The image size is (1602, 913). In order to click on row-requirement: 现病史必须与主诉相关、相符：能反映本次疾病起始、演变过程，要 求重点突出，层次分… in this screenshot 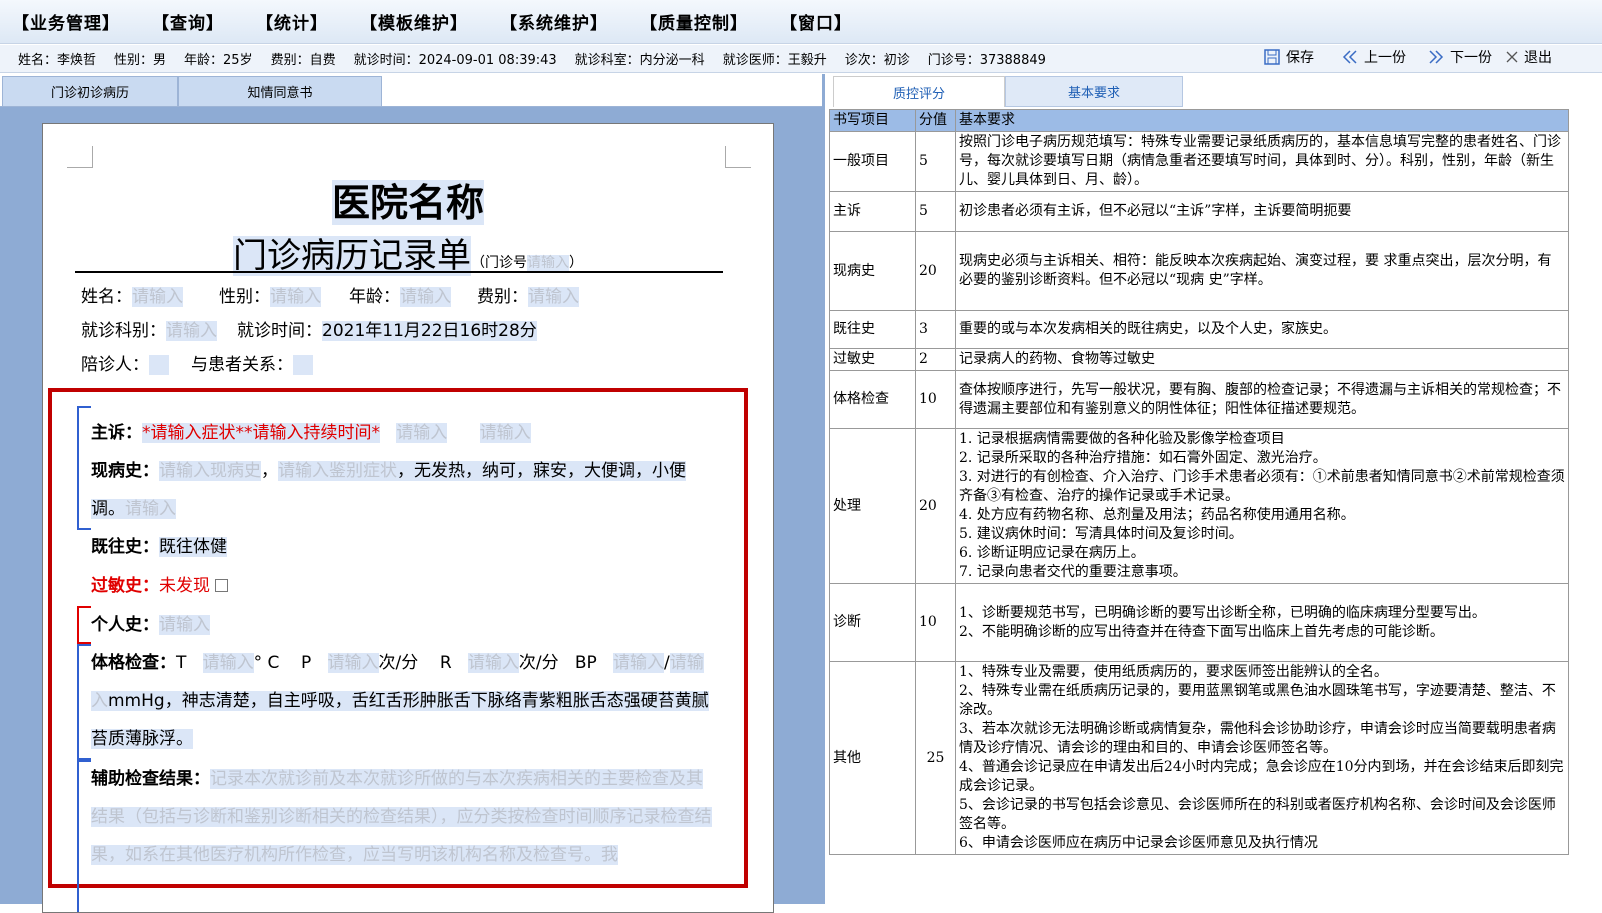, I will do `click(1262, 271)`.